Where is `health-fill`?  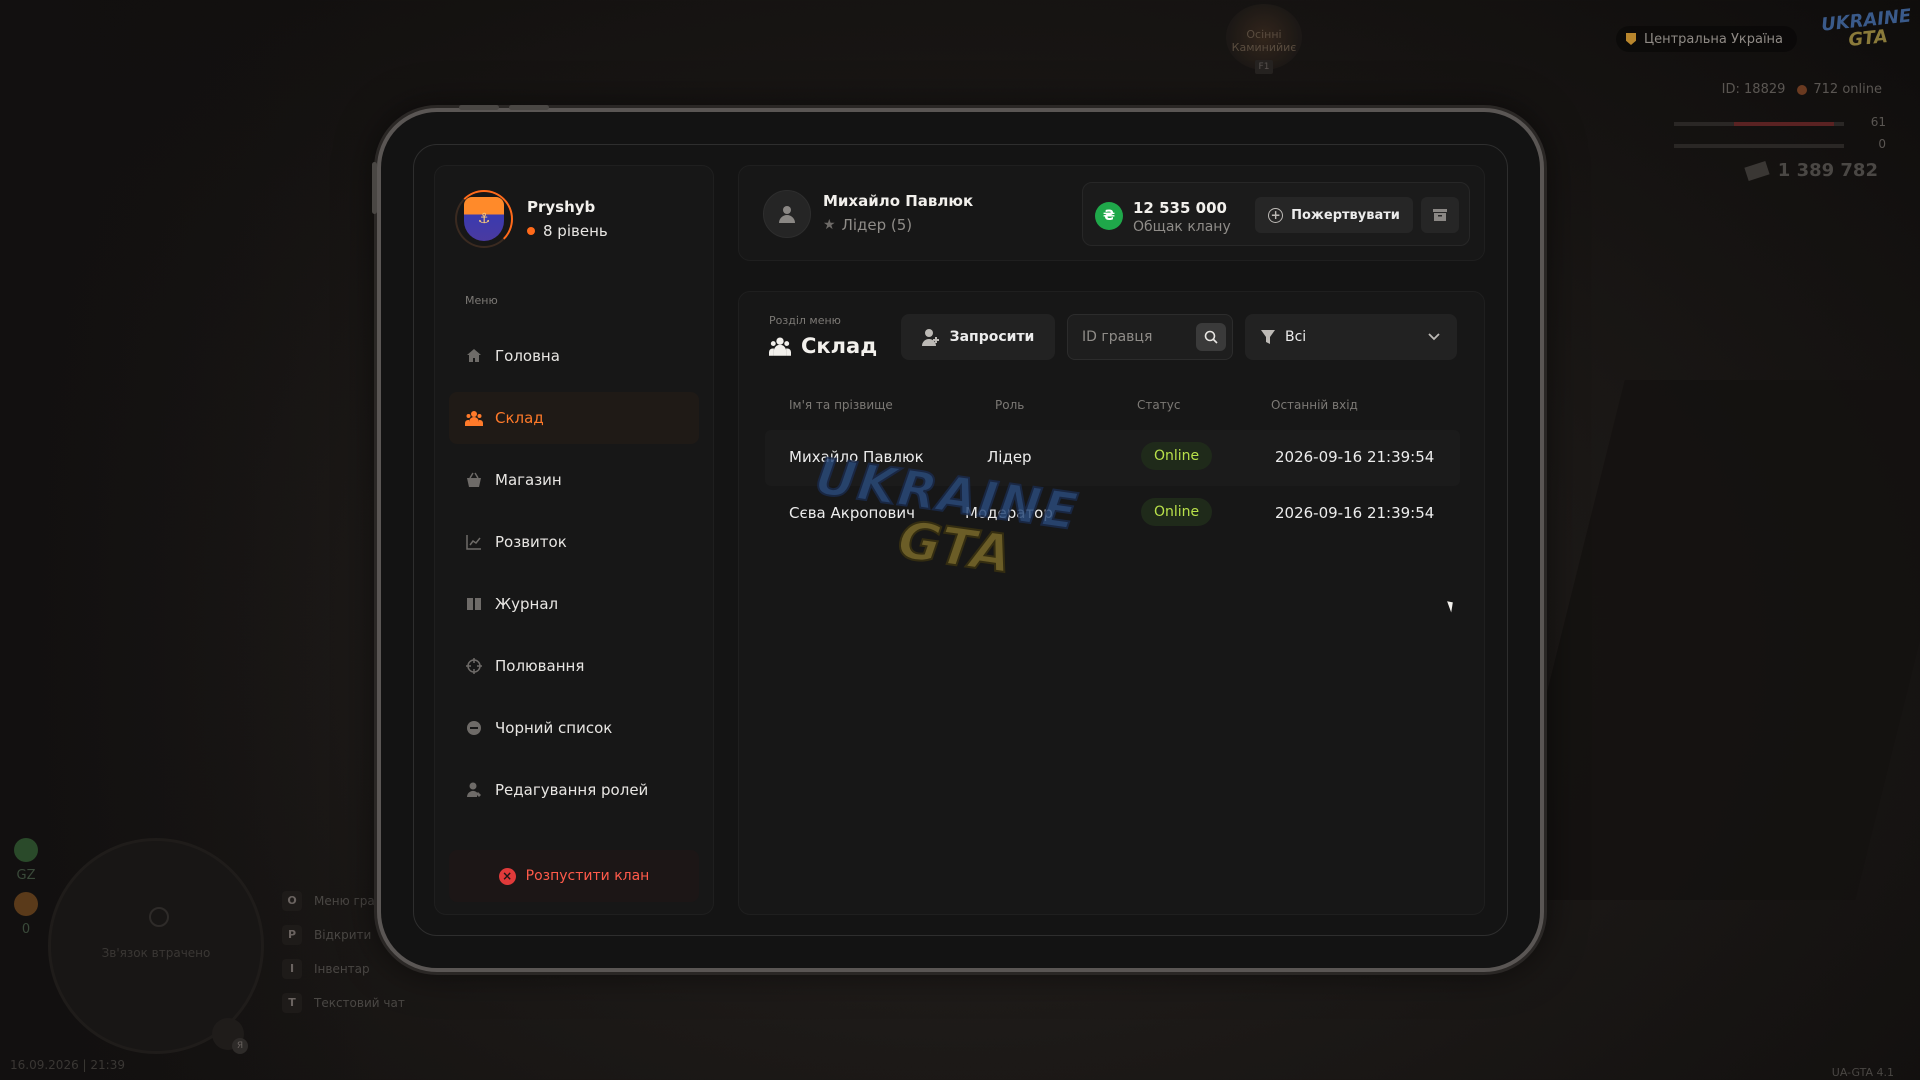 health-fill is located at coordinates (1784, 124).